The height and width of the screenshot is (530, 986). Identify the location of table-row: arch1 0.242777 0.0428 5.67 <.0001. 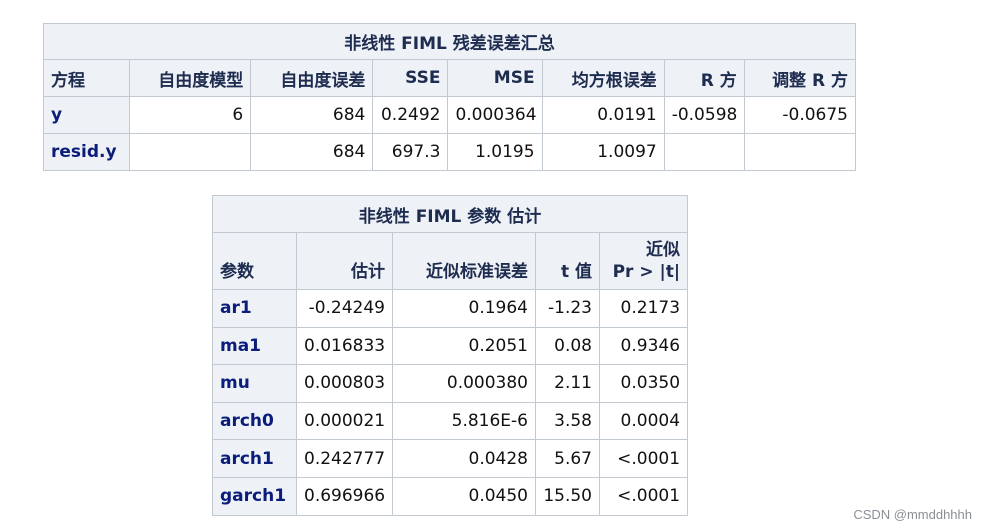
(450, 458).